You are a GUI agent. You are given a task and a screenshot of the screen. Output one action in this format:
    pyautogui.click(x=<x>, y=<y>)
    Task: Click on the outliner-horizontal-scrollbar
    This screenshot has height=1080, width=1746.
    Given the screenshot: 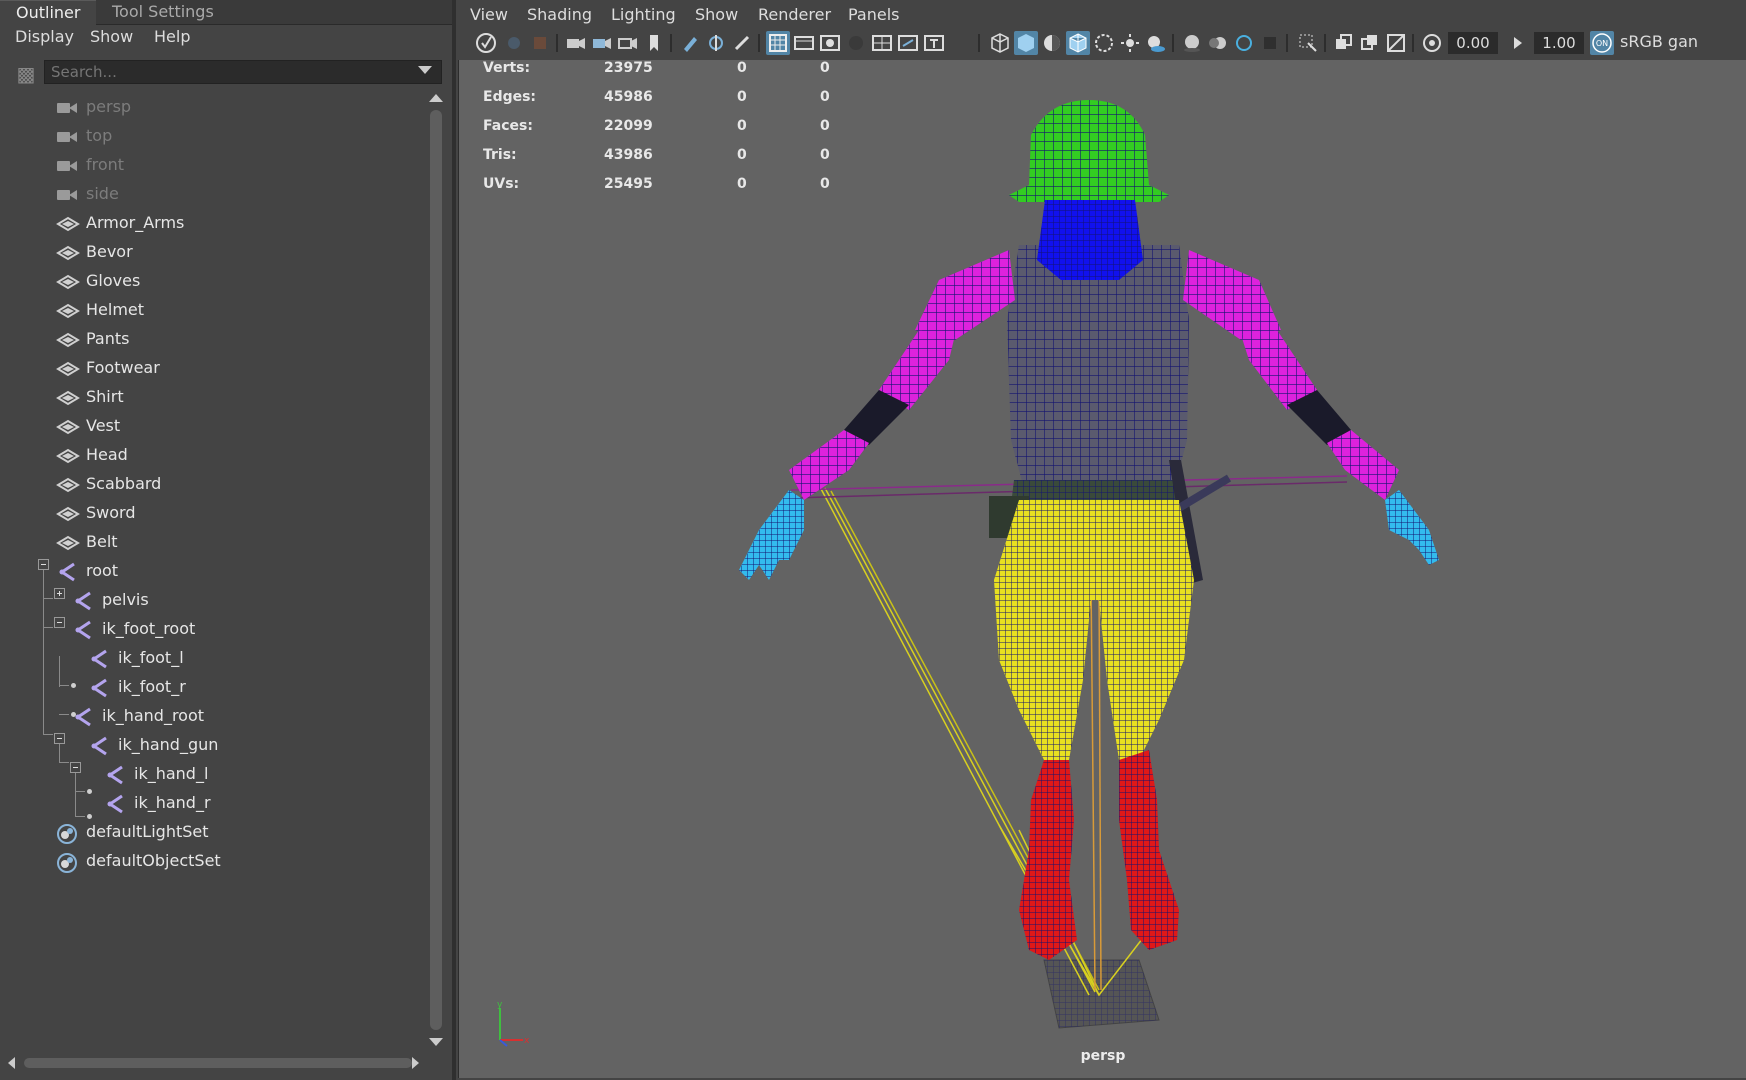 What is the action you would take?
    pyautogui.click(x=215, y=1063)
    